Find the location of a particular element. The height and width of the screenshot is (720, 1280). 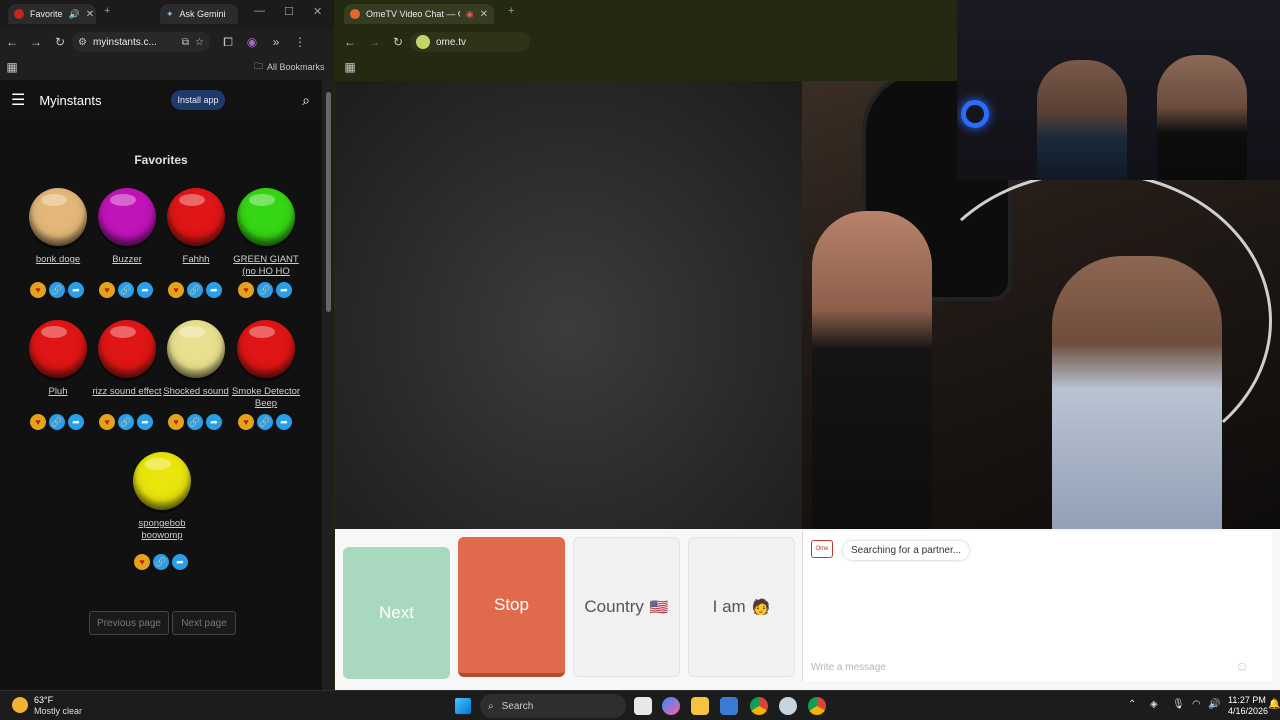

start-icon is located at coordinates (463, 706).